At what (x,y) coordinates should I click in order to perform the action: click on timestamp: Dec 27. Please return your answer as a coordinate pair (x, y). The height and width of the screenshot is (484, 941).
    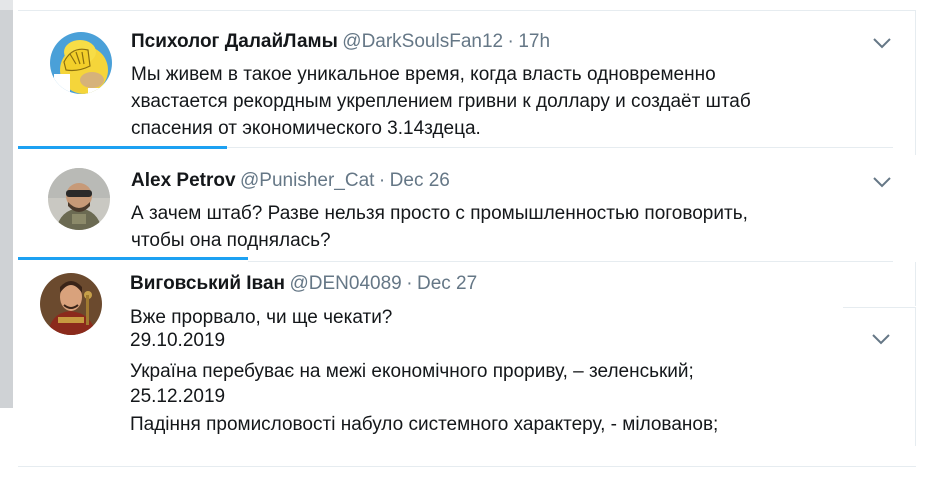
    Looking at the image, I should click on (447, 283).